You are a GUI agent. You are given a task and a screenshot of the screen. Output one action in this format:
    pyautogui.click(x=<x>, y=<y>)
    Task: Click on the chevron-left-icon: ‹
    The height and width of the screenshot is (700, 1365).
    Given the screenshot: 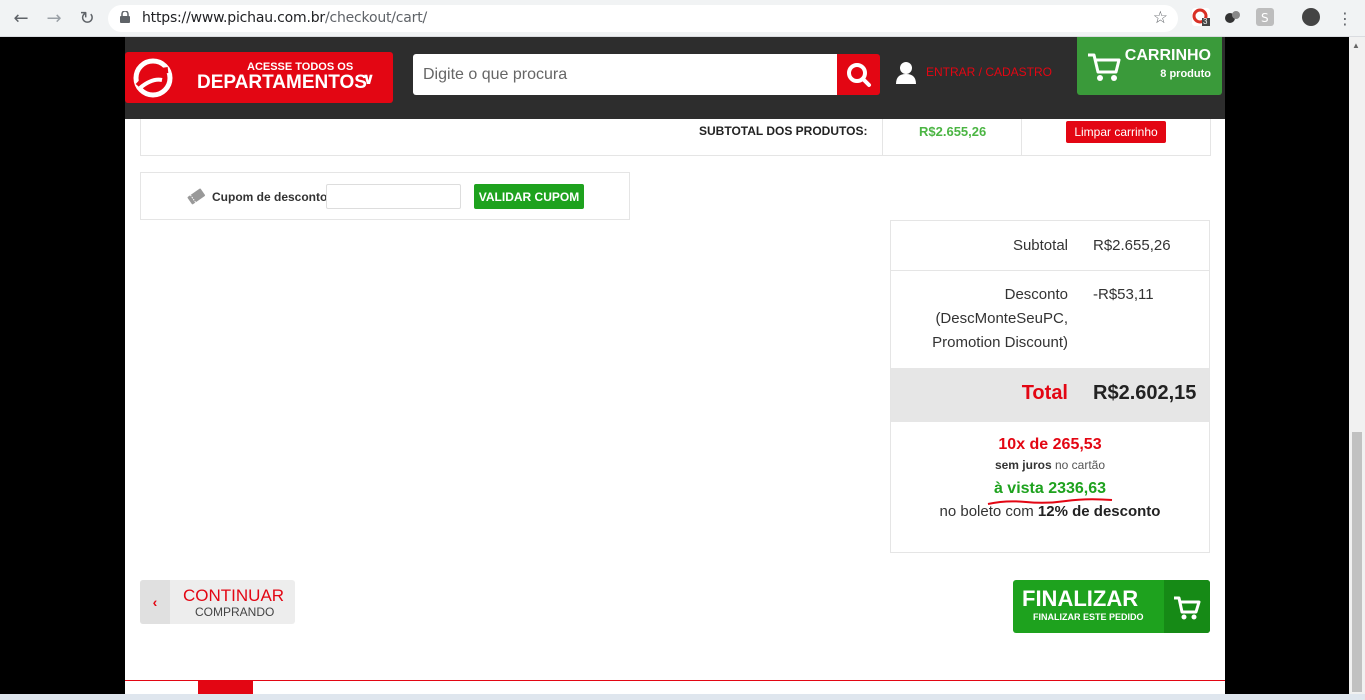 What is the action you would take?
    pyautogui.click(x=155, y=602)
    